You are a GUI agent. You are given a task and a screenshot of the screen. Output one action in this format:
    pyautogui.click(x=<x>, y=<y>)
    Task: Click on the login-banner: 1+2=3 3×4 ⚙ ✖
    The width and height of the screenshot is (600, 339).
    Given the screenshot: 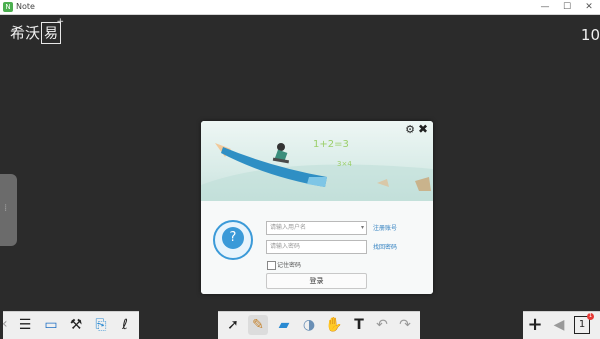 What is the action you would take?
    pyautogui.click(x=317, y=161)
    